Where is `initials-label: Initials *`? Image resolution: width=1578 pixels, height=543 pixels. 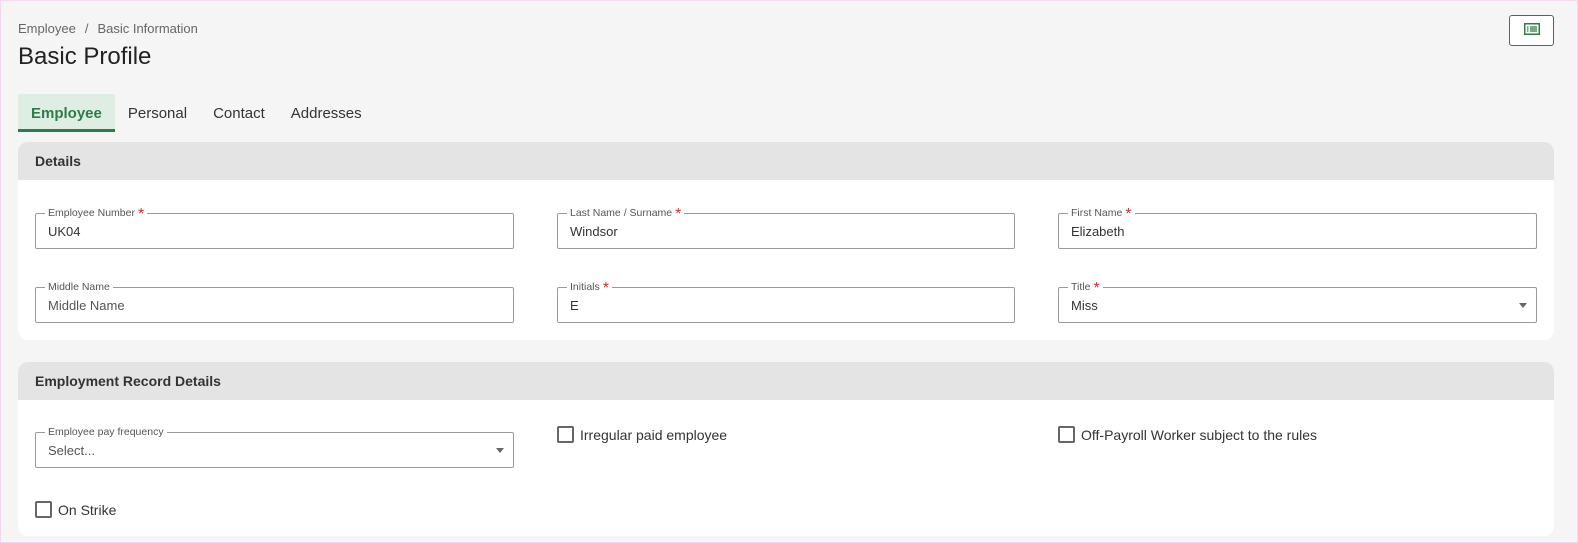
initials-label: Initials * is located at coordinates (589, 288).